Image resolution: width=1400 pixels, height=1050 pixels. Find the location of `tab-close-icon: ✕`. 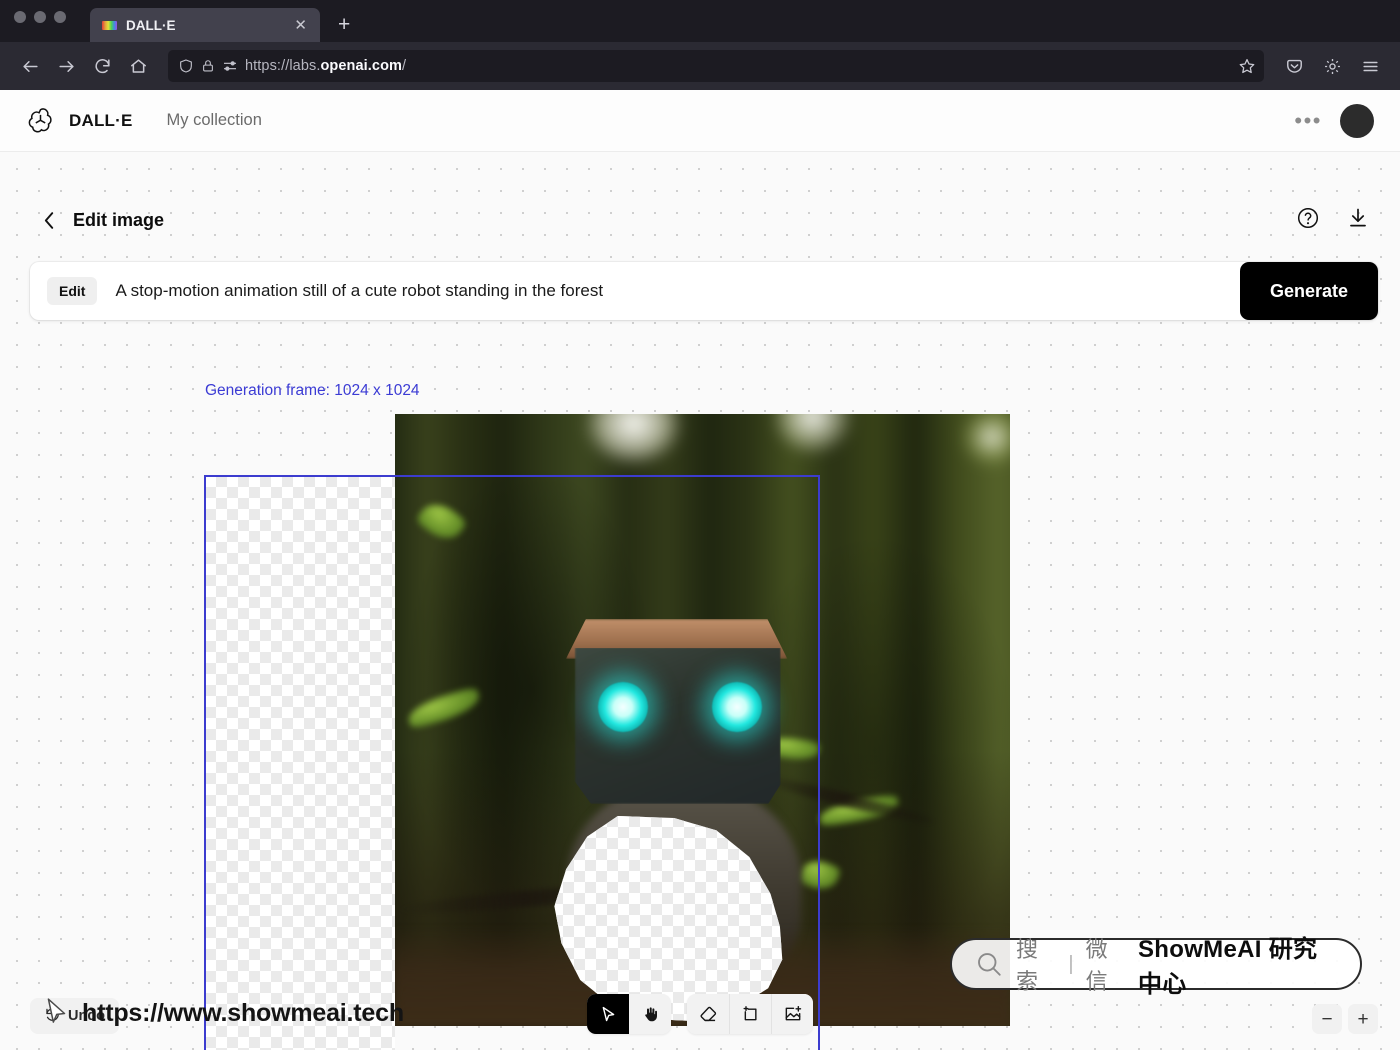

tab-close-icon: ✕ is located at coordinates (300, 25).